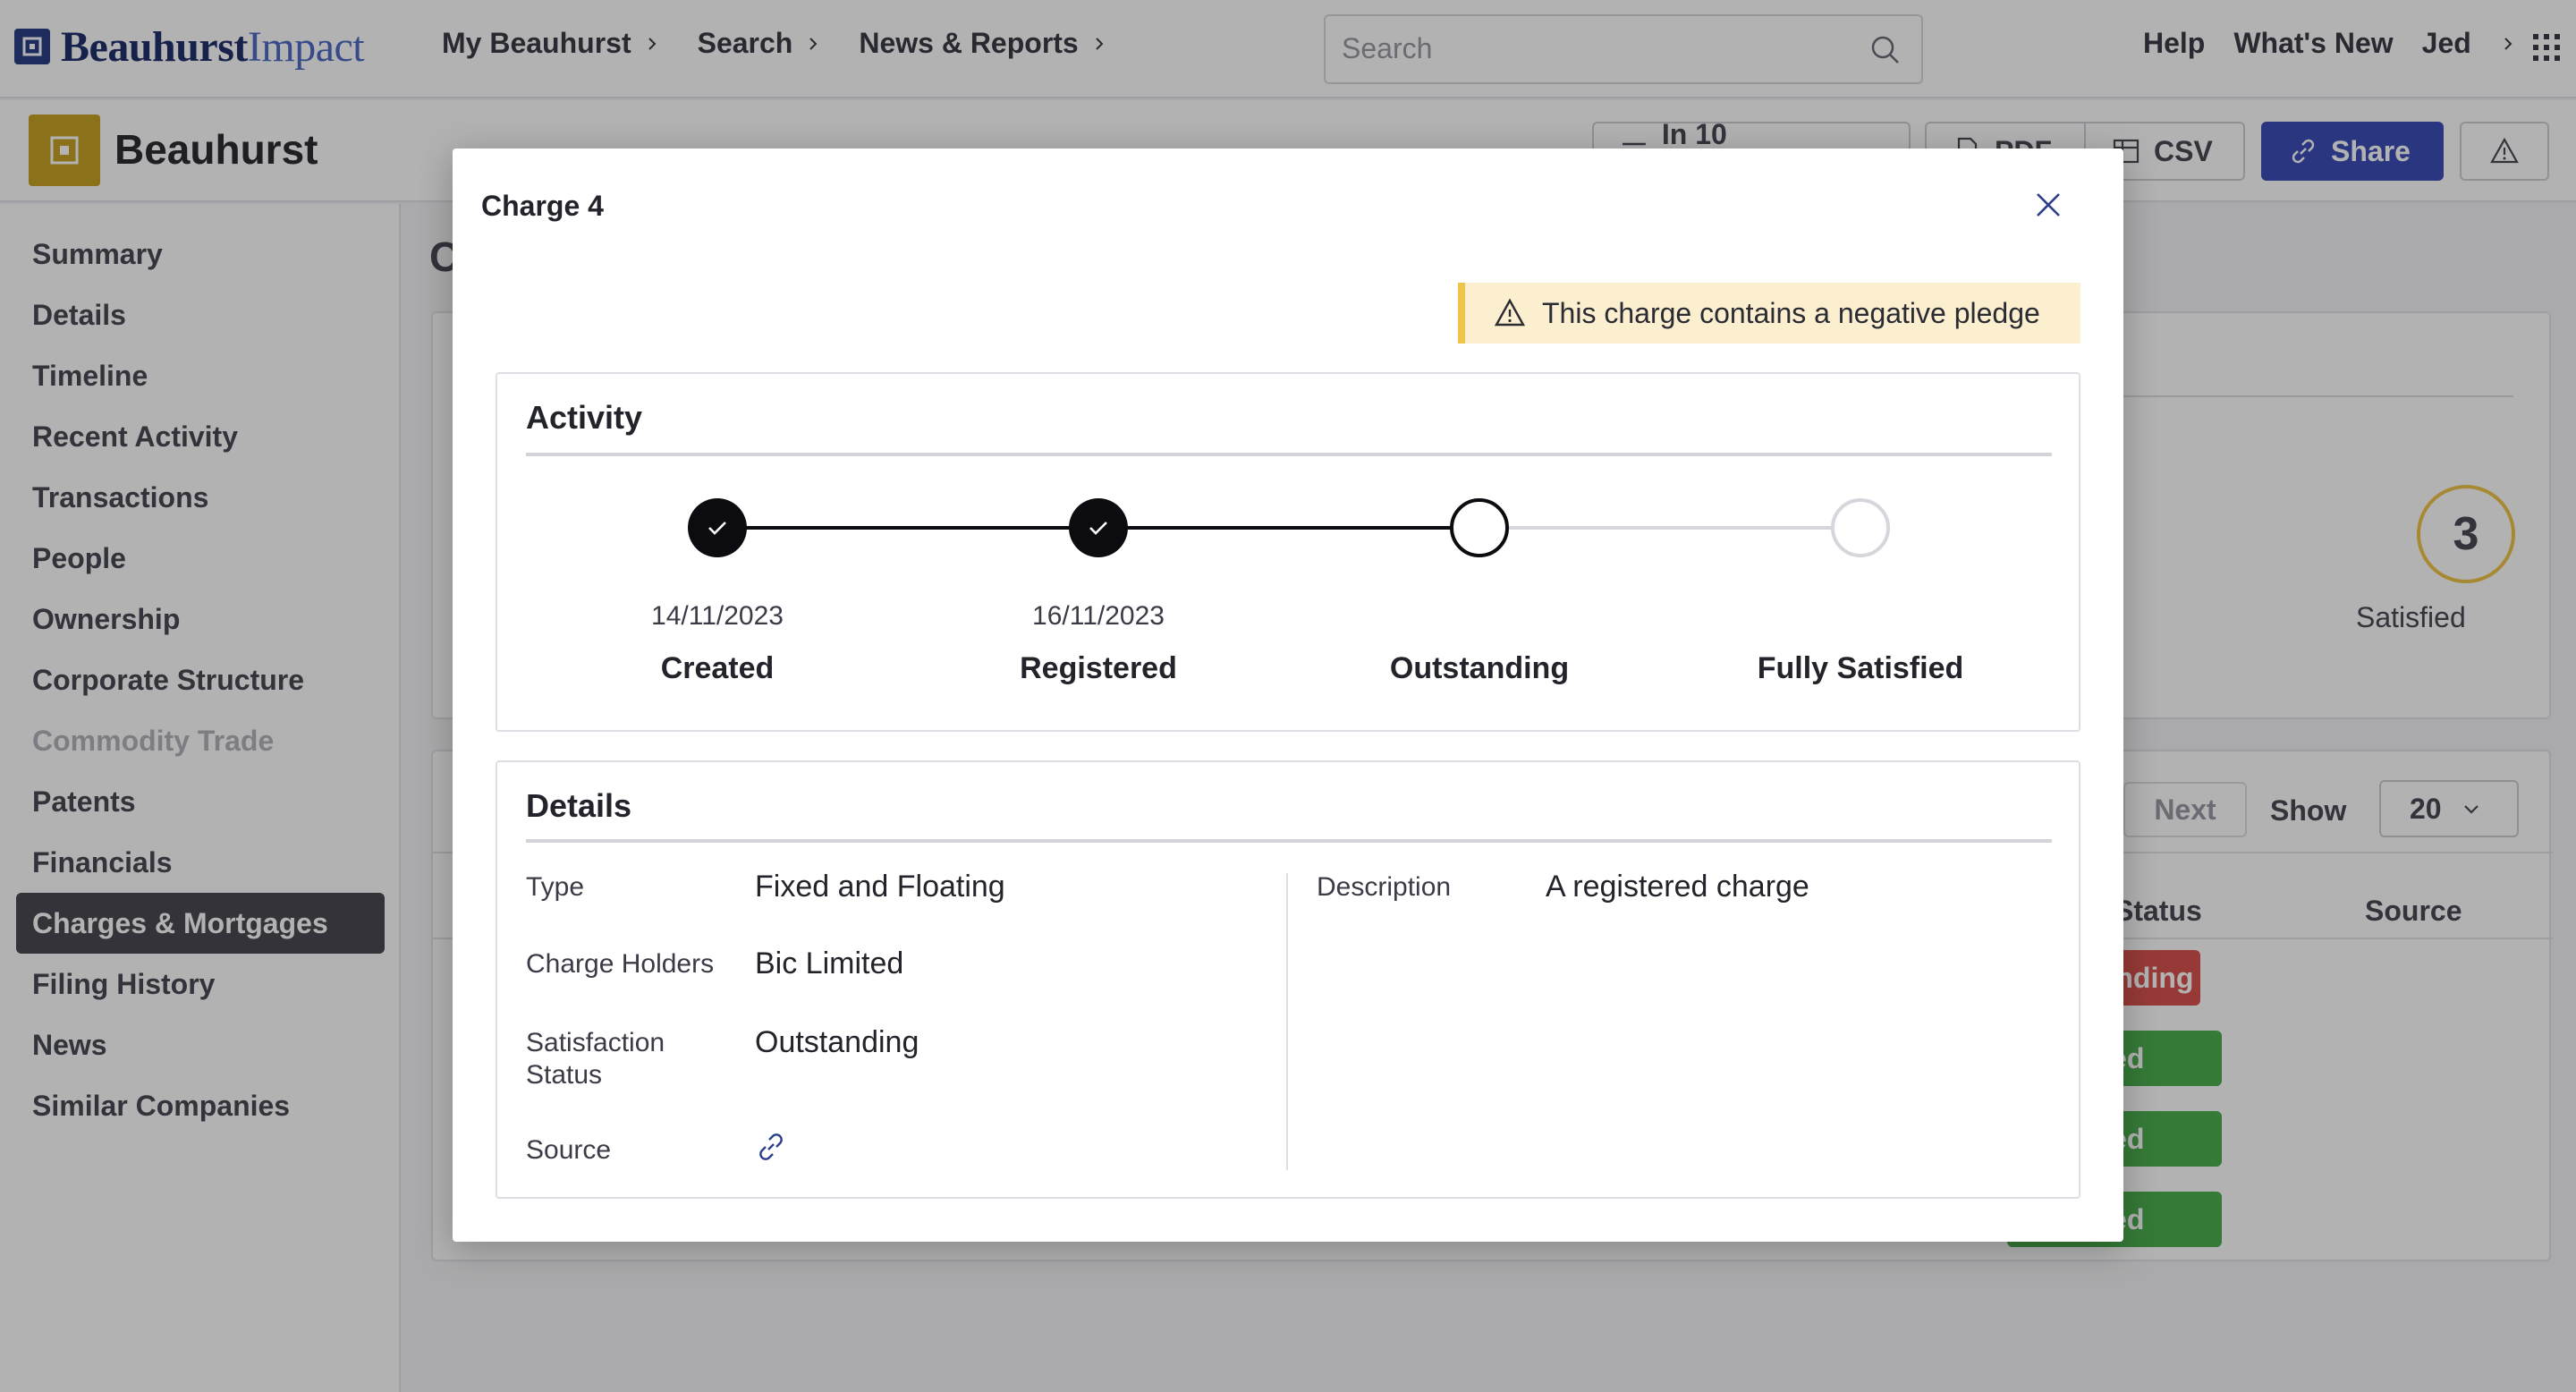  I want to click on negative-pledge-warning: This charge contains a negative pledge, so click(1769, 313).